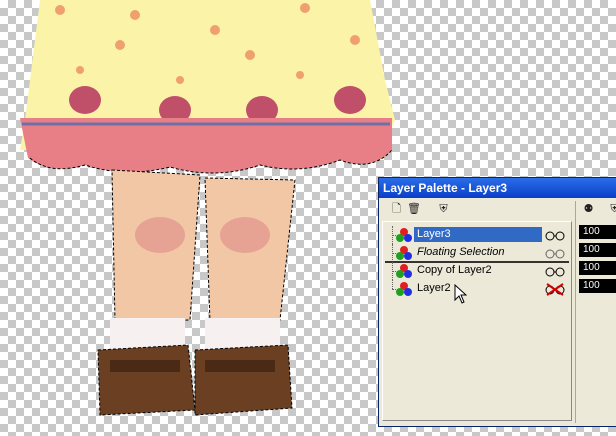 This screenshot has width=616, height=436. I want to click on layer-row-layer2: Layer2, so click(477, 289).